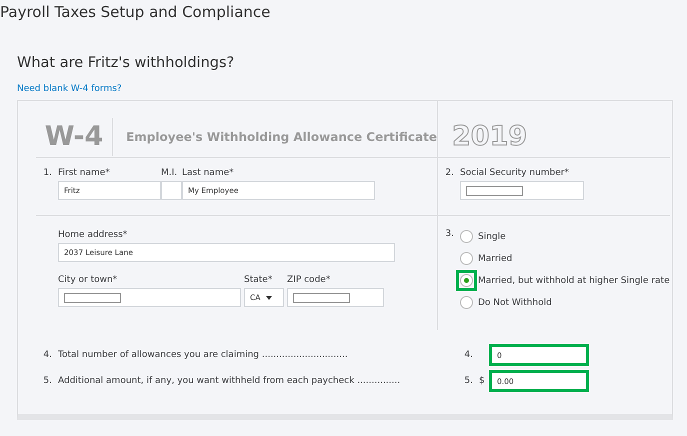 The height and width of the screenshot is (436, 687). Describe the element at coordinates (309, 280) in the screenshot. I see `field-label: ZIP code*` at that location.